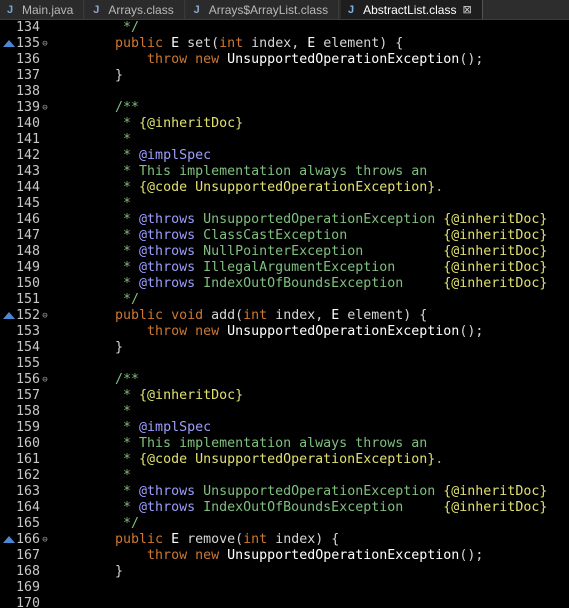 This screenshot has height=608, width=569. What do you see at coordinates (27, 43) in the screenshot?
I see `line-number: 135` at bounding box center [27, 43].